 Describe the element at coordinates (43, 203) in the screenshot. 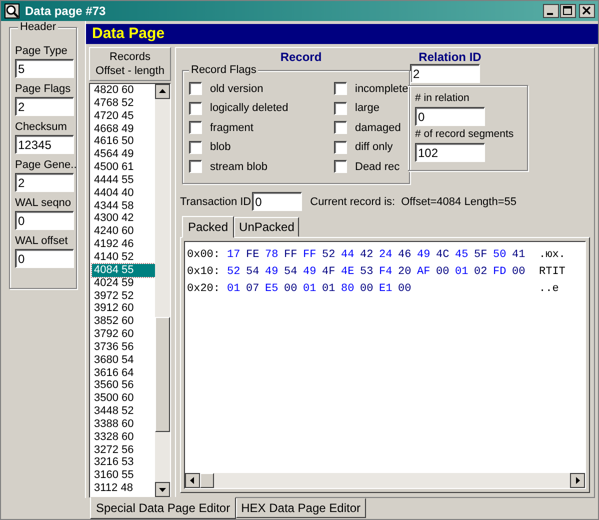

I see `field-label: WAL seqno` at that location.